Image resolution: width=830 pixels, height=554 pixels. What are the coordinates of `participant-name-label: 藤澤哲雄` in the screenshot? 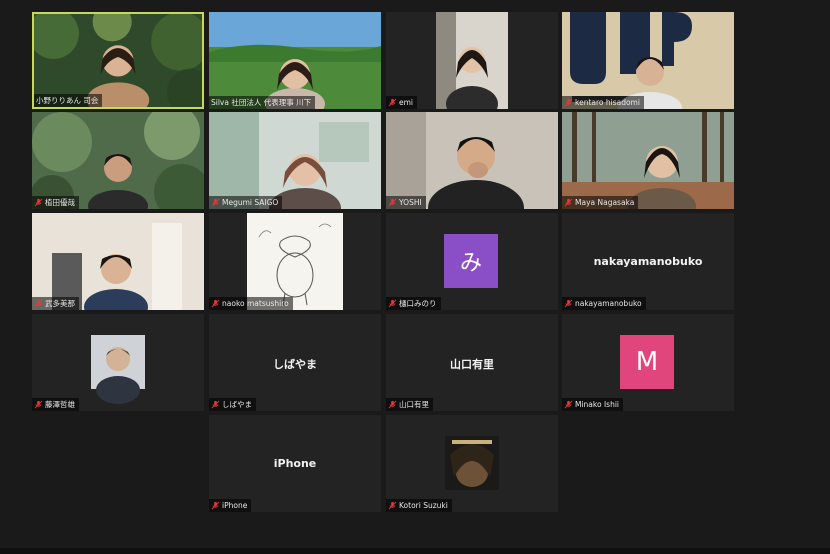 It's located at (55, 404).